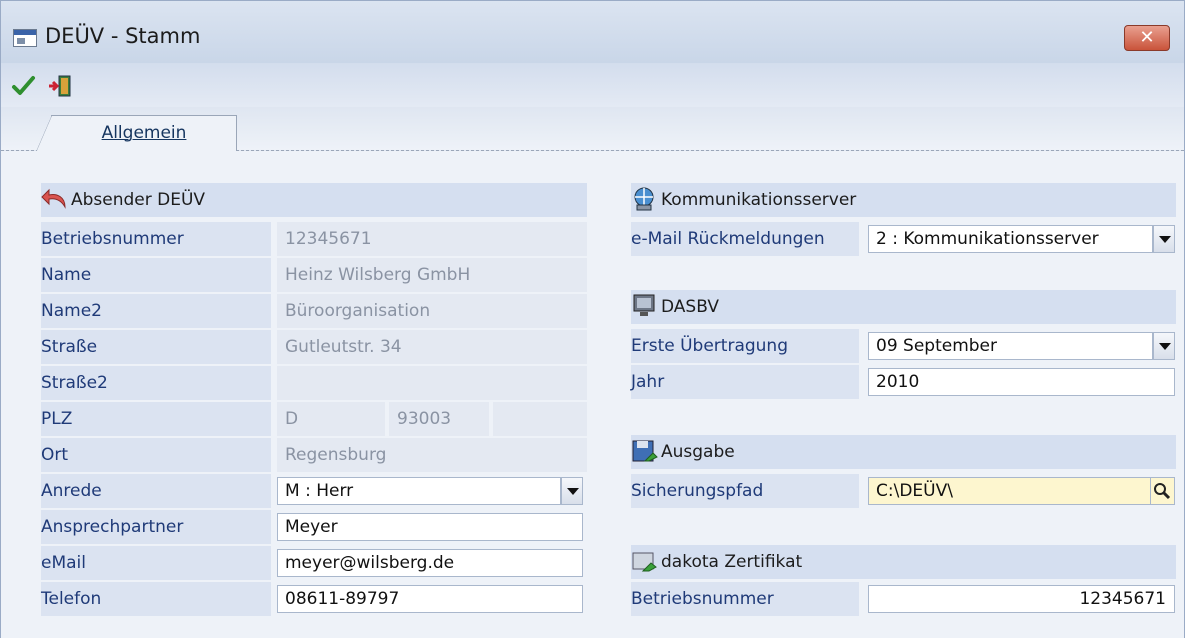  I want to click on value-strasse: Gutleutstr. 34, so click(432, 347).